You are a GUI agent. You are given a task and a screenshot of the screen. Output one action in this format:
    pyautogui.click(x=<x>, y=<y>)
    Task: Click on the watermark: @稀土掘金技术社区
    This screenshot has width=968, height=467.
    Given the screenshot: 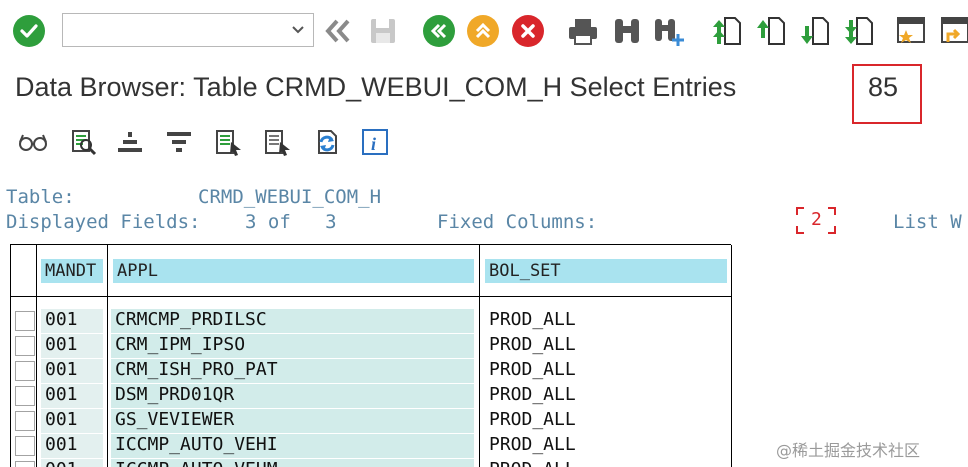 What is the action you would take?
    pyautogui.click(x=848, y=450)
    